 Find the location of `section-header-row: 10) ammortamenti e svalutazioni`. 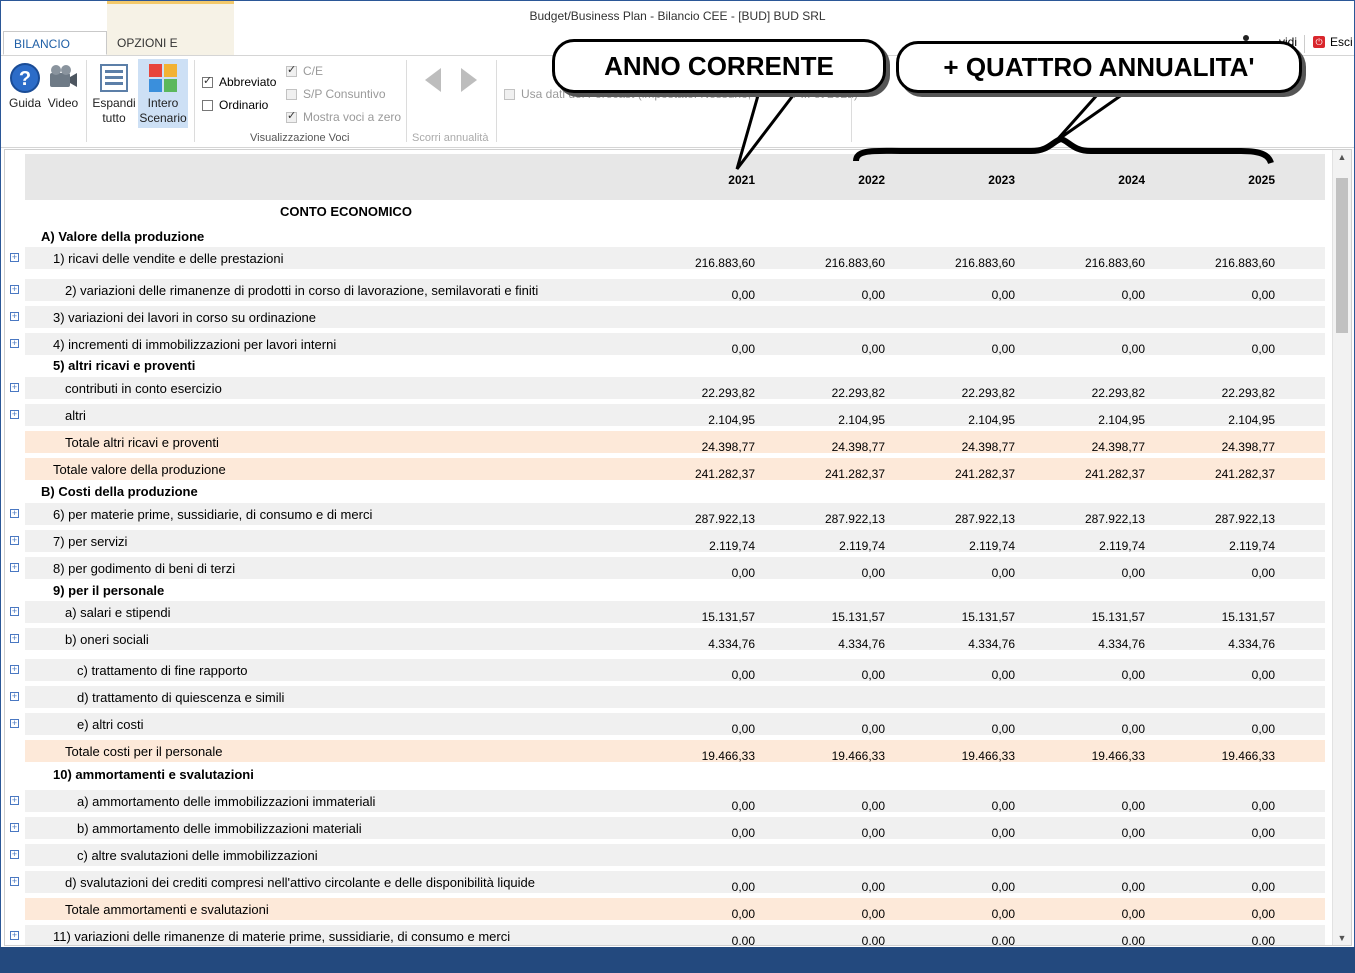

section-header-row: 10) ammortamenti e svalutazioni is located at coordinates (675, 774).